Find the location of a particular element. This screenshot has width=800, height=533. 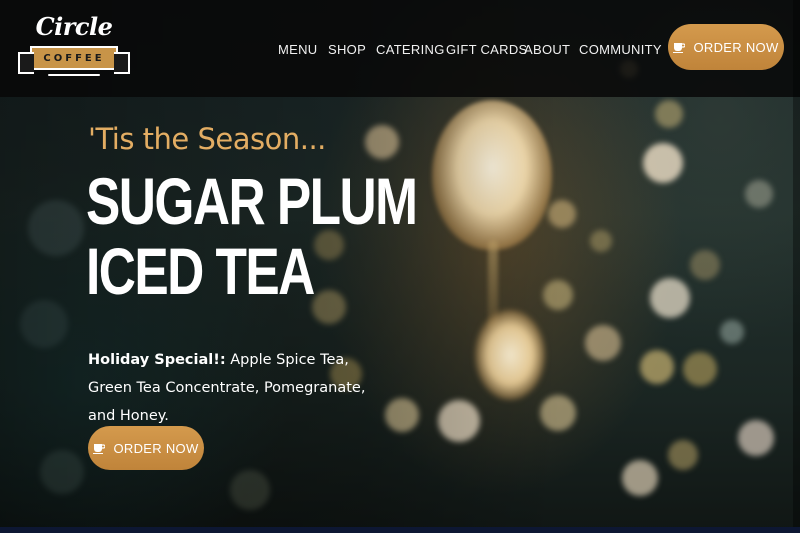

hero-headline: SUGAR PLUM ICED TEA is located at coordinates (252, 236).